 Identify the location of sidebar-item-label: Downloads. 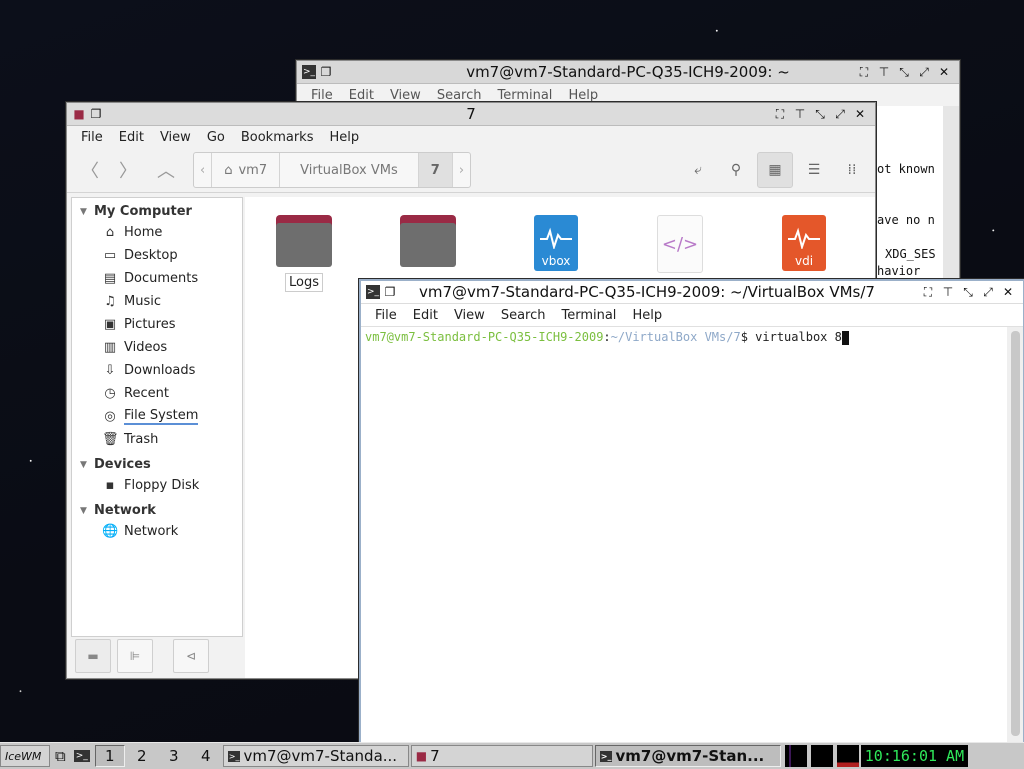
(160, 370).